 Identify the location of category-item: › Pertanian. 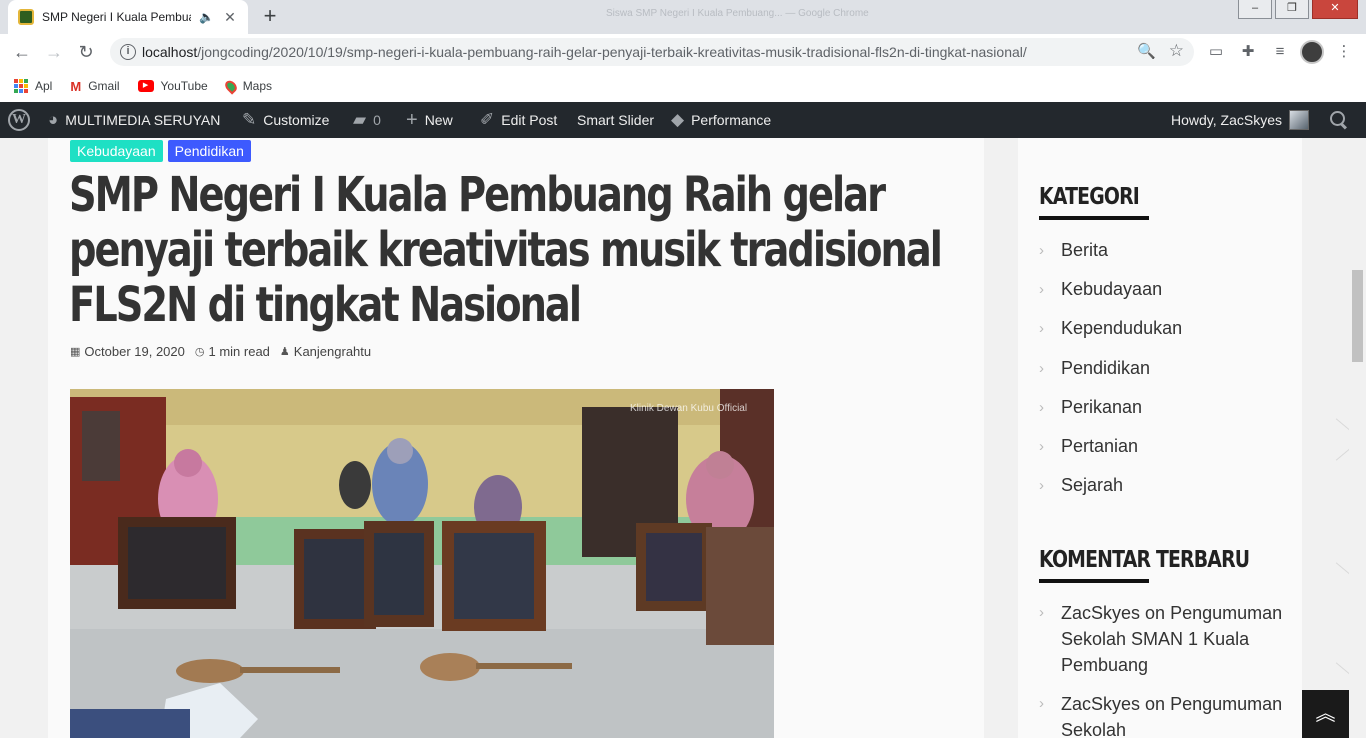
(1164, 446).